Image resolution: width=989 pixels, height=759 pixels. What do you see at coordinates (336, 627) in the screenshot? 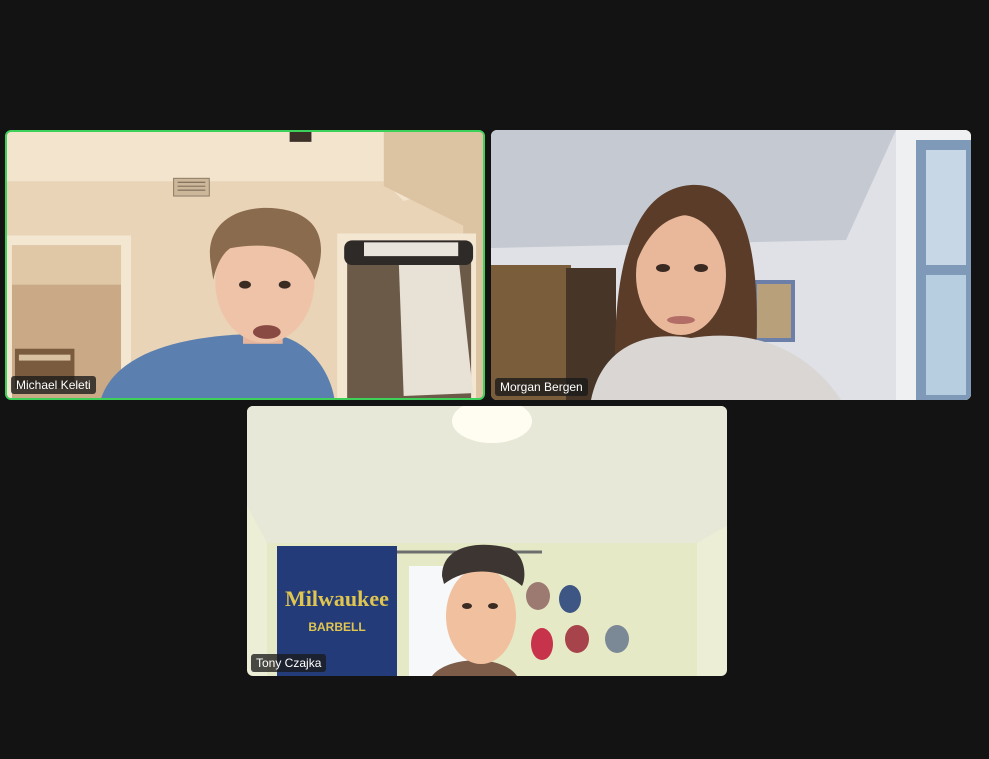
I see `banner-text-sub: BARBELL` at bounding box center [336, 627].